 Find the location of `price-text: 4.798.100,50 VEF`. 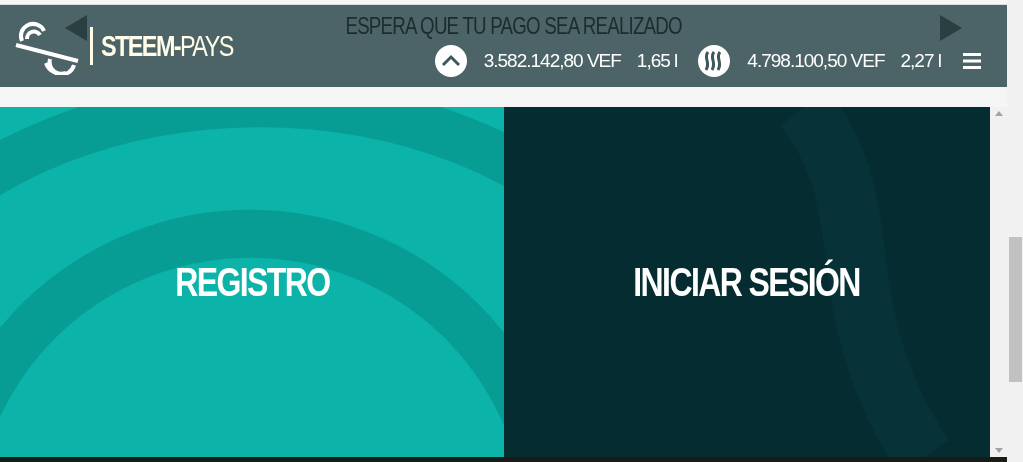

price-text: 4.798.100,50 VEF is located at coordinates (816, 61).